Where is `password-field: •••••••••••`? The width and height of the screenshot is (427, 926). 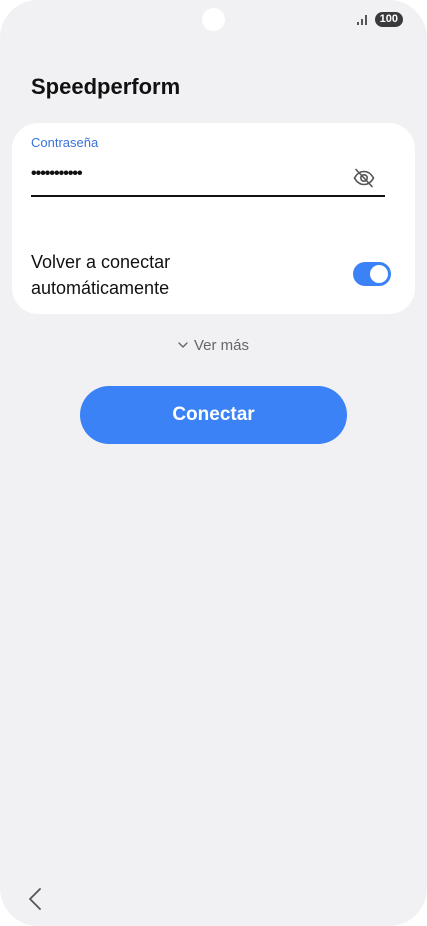 password-field: ••••••••••• is located at coordinates (208, 179).